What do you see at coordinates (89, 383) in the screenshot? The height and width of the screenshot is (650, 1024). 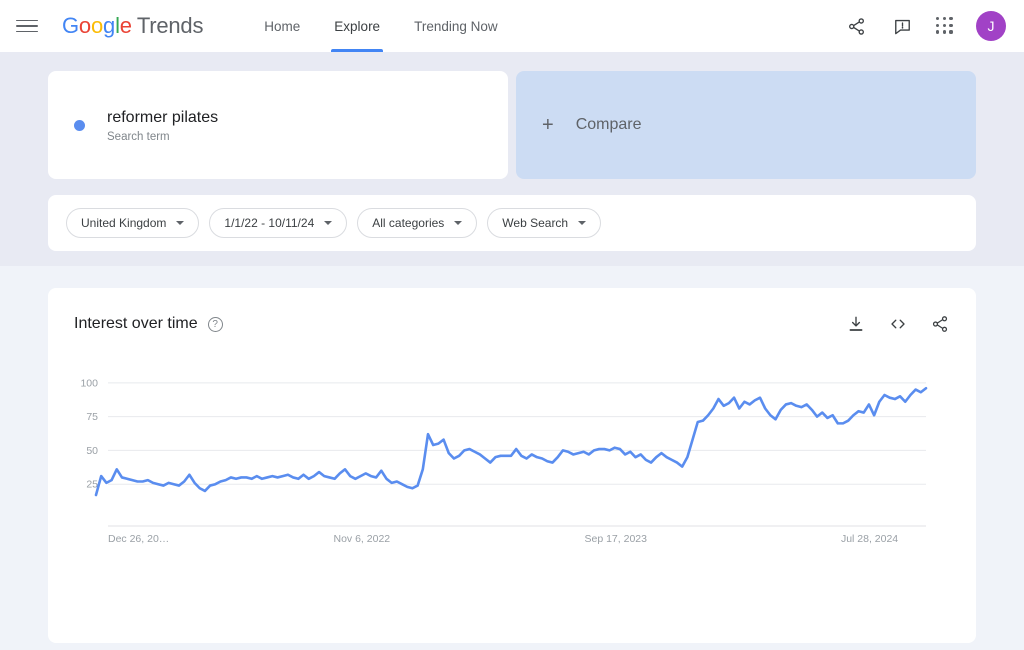 I see `svg-text: 100` at bounding box center [89, 383].